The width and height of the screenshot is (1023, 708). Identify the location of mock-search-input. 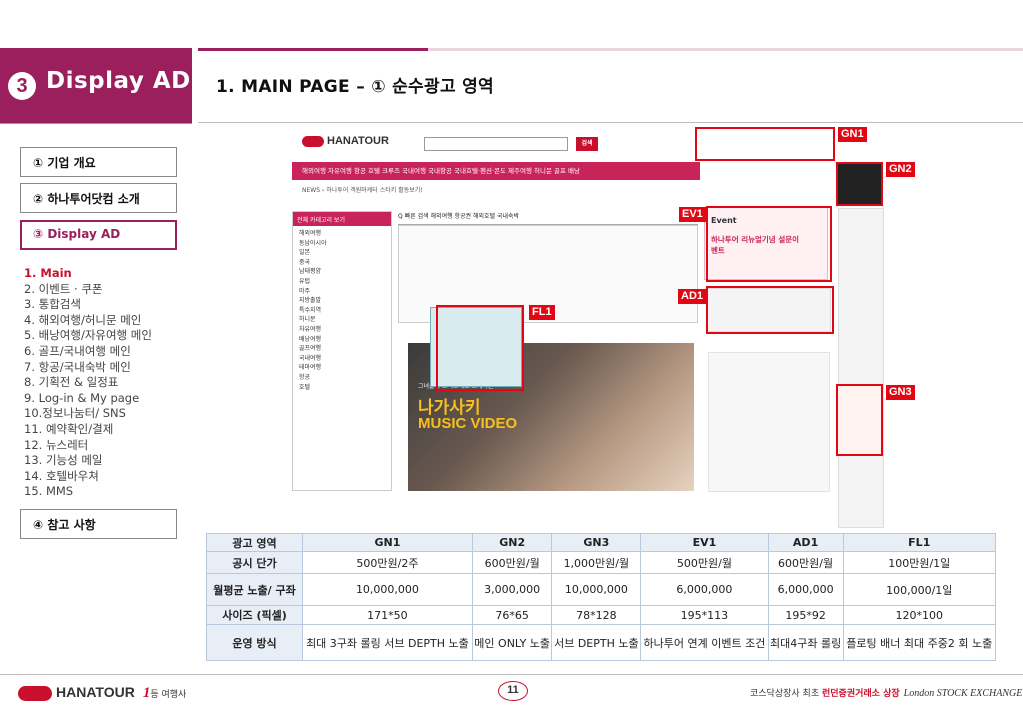
(496, 144).